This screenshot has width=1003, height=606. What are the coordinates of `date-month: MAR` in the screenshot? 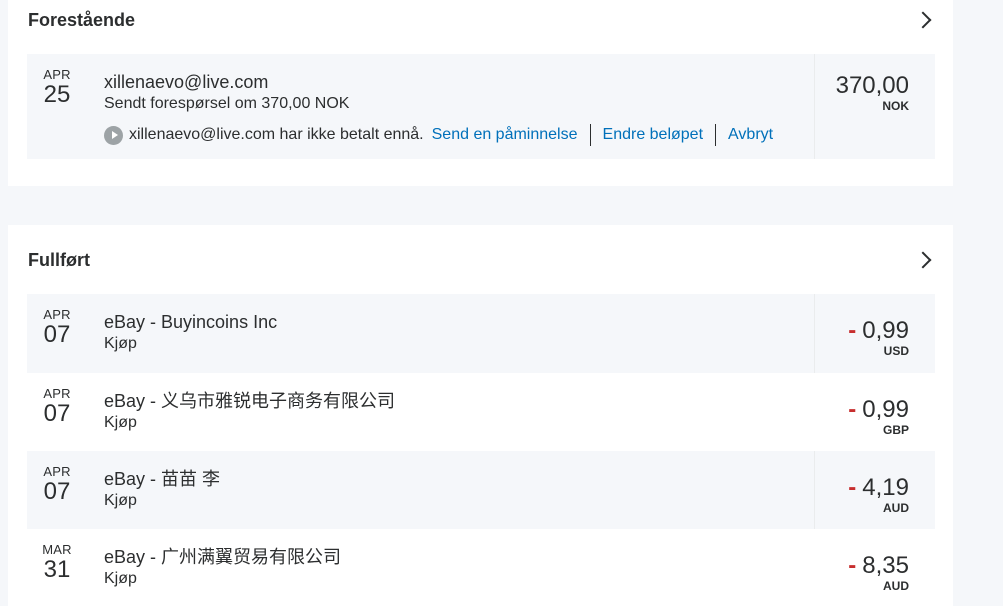 It's located at (57, 549).